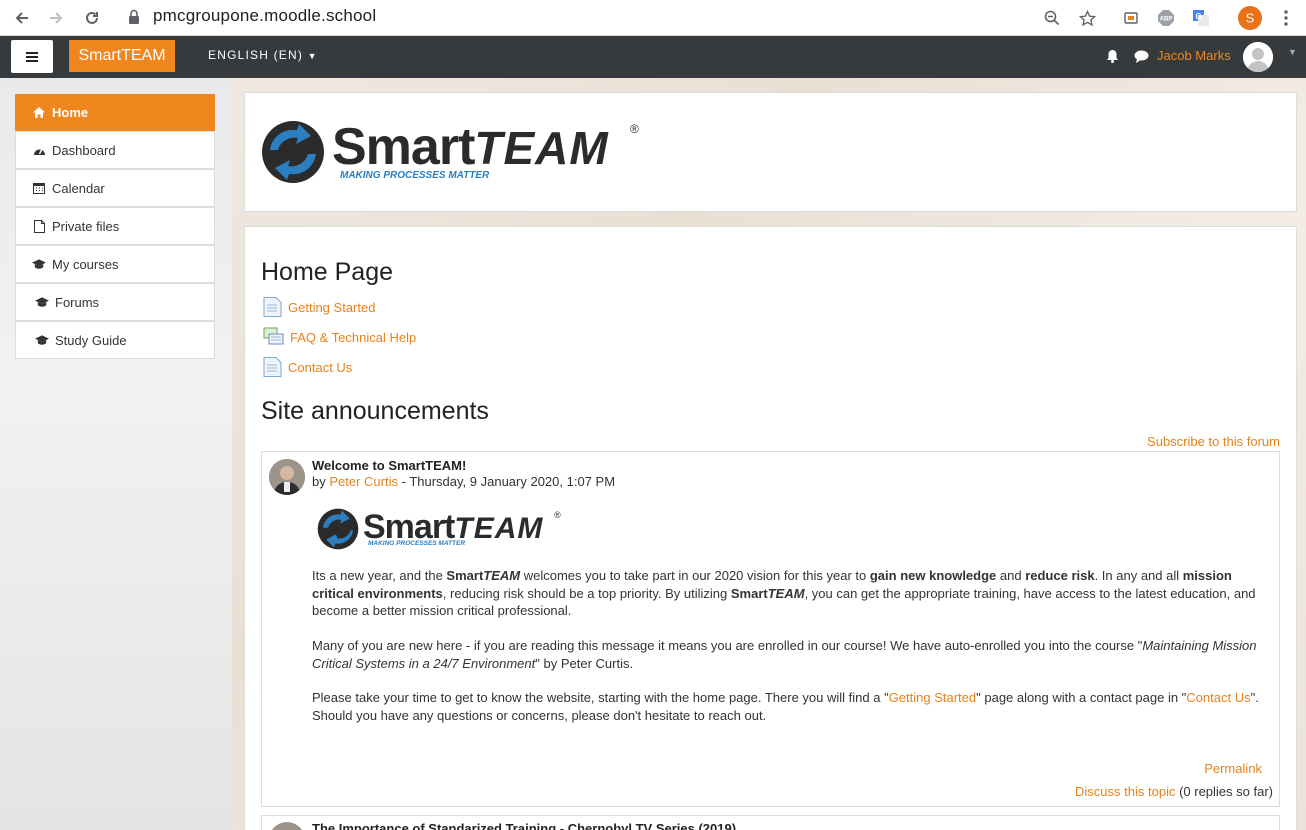 The width and height of the screenshot is (1306, 830). What do you see at coordinates (319, 481) in the screenshot?
I see `byline-by: by` at bounding box center [319, 481].